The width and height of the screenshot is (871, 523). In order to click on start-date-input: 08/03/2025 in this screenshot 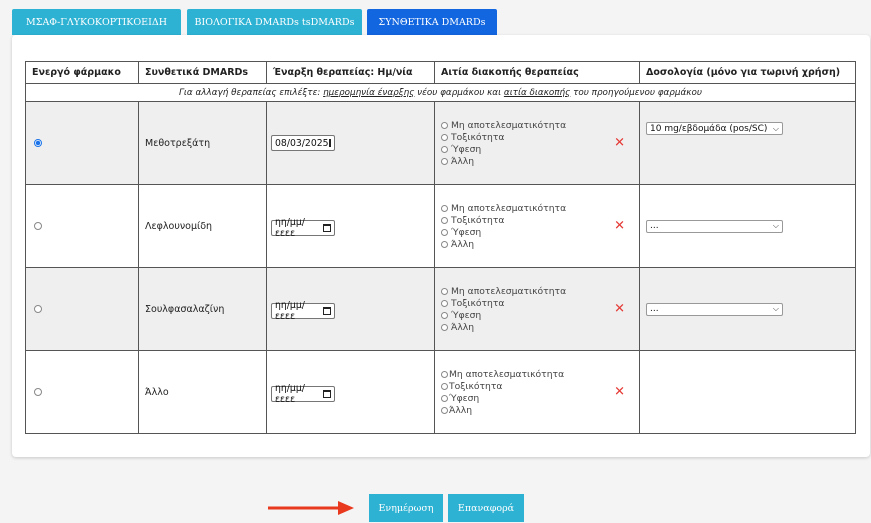, I will do `click(303, 143)`.